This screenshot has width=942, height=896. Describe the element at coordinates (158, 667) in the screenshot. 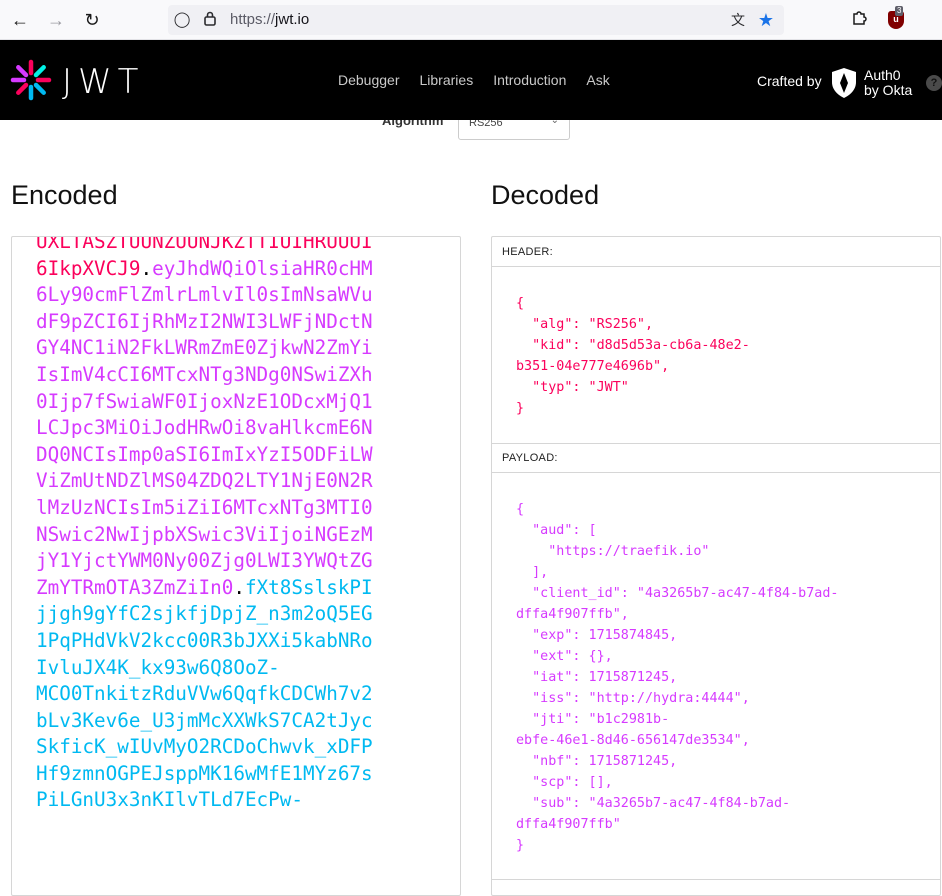

I see `token-signature-part: IvluJX4K_kx93w6Q8OoZ-` at that location.